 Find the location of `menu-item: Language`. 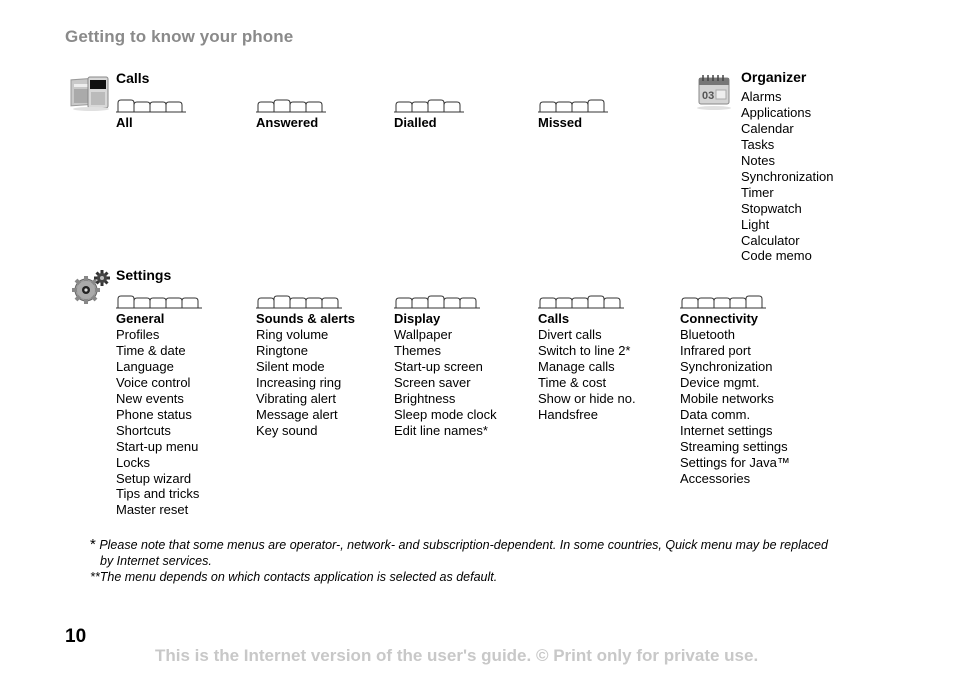

menu-item: Language is located at coordinates (145, 366).